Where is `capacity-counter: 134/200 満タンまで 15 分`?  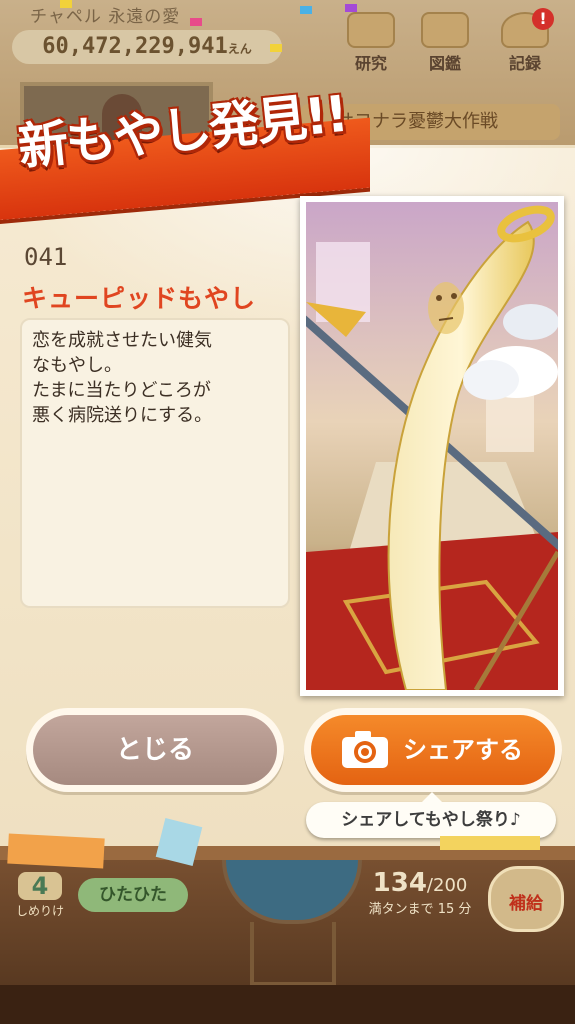 capacity-counter: 134/200 満タンまで 15 分 is located at coordinates (420, 892).